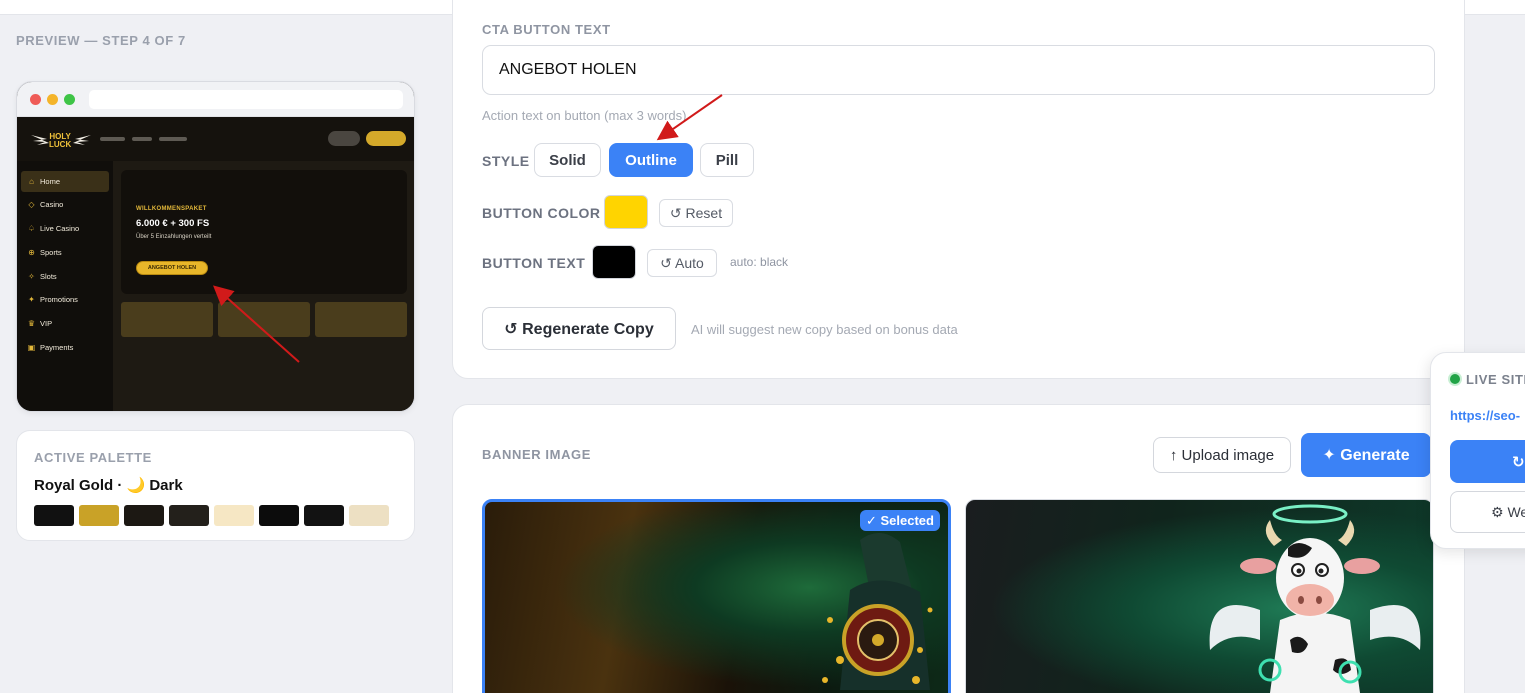 This screenshot has height=693, width=1525. What do you see at coordinates (93, 457) in the screenshot?
I see `palette-label: ACTIVE PALETTE` at bounding box center [93, 457].